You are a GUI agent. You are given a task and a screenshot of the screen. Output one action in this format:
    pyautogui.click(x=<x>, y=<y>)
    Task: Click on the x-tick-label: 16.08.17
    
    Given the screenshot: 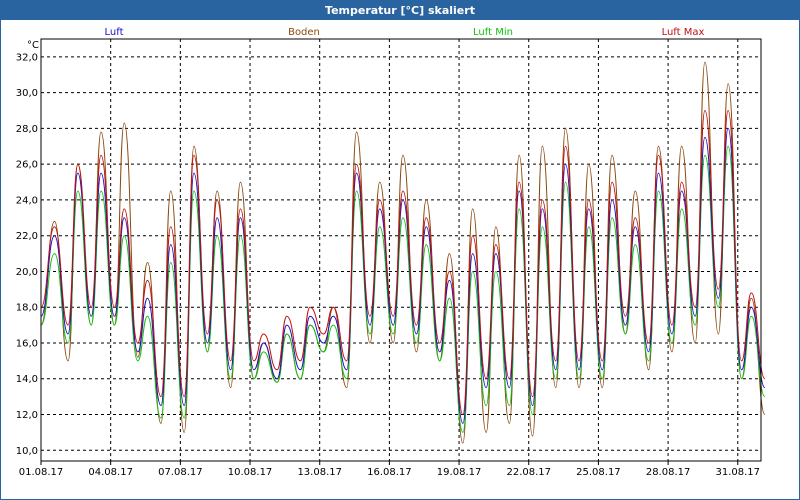 What is the action you would take?
    pyautogui.click(x=389, y=472)
    